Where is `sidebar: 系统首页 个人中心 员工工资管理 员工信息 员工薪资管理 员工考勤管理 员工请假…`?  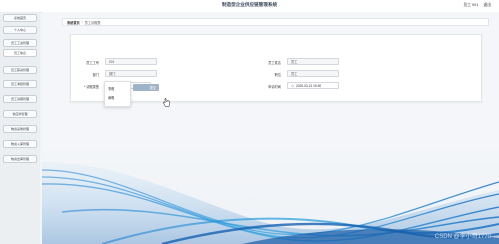 sidebar: 系统首页 个人中心 员工工资管理 员工信息 员工薪资管理 员工考勤管理 员工请假… is located at coordinates (20, 128).